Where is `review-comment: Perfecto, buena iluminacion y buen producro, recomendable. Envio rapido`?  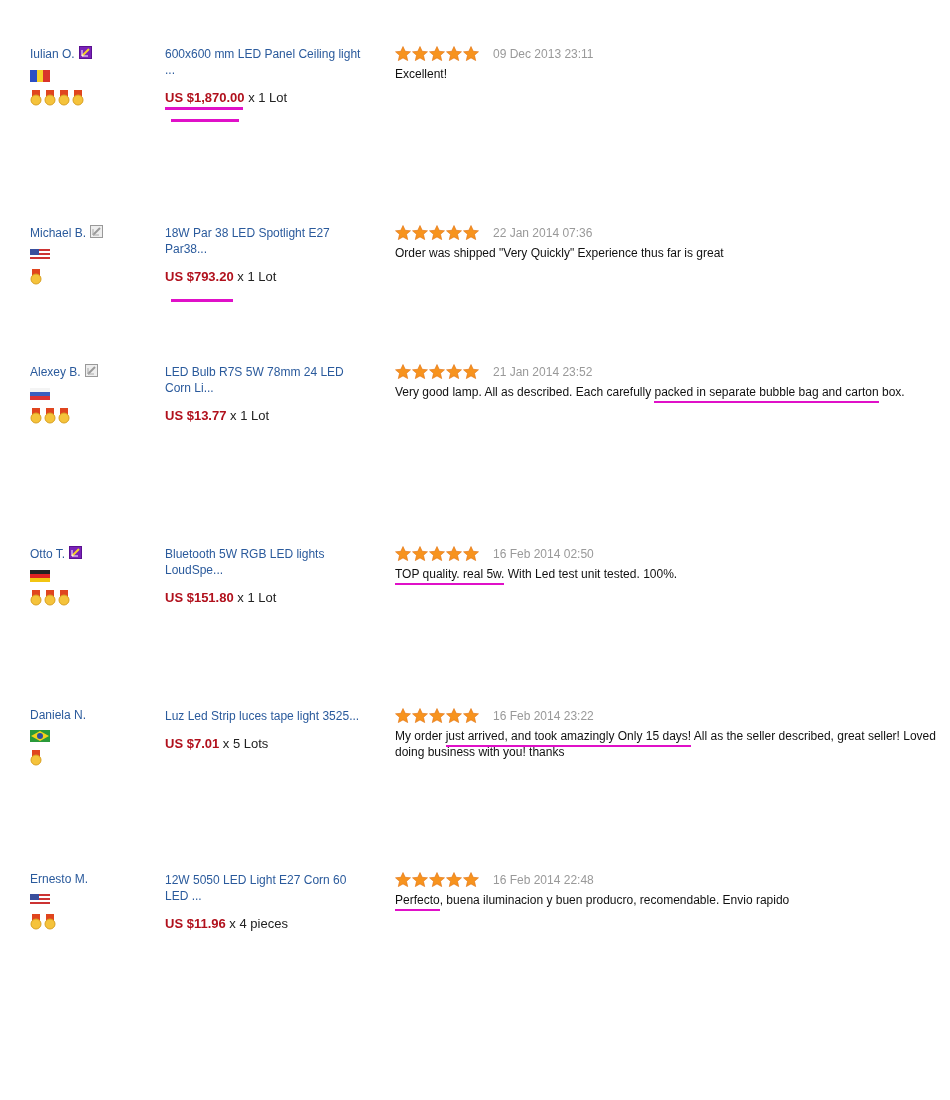
review-comment: Perfecto, buena iluminacion y buen producro, recomendable. Envio rapido is located at coordinates (669, 900).